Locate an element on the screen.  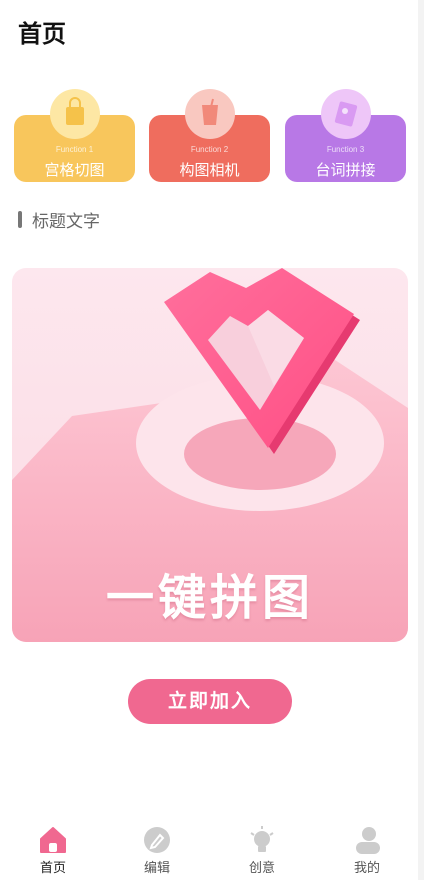
scrollbar-track is located at coordinates (421, 440).